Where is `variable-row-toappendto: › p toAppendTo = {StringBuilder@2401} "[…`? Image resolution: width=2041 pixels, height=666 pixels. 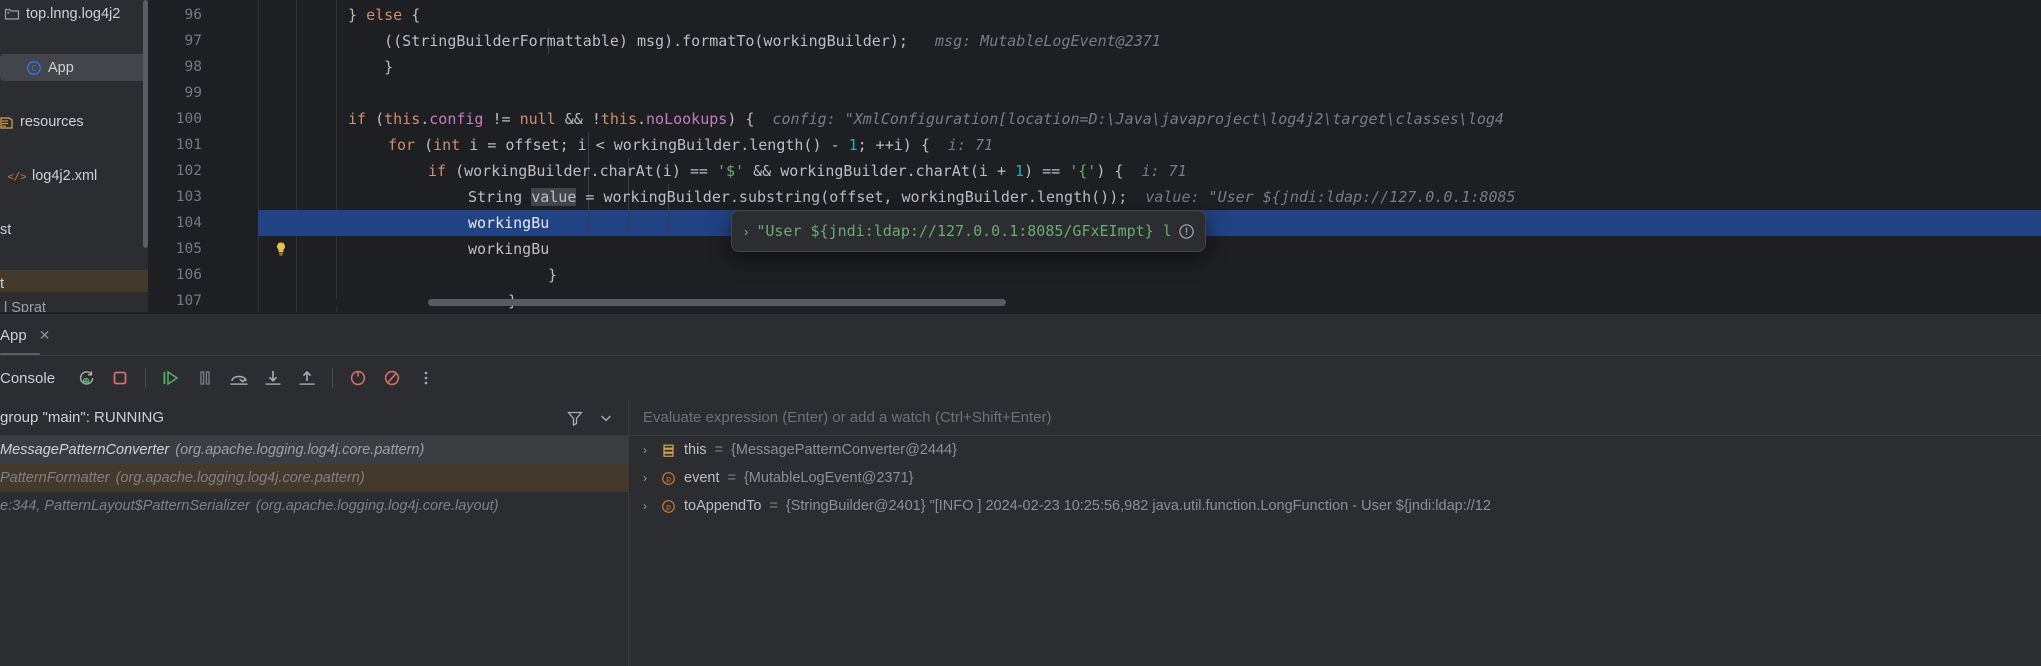
variable-row-toappendto: › p toAppendTo = {StringBuilder@2401} "[… is located at coordinates (1335, 506).